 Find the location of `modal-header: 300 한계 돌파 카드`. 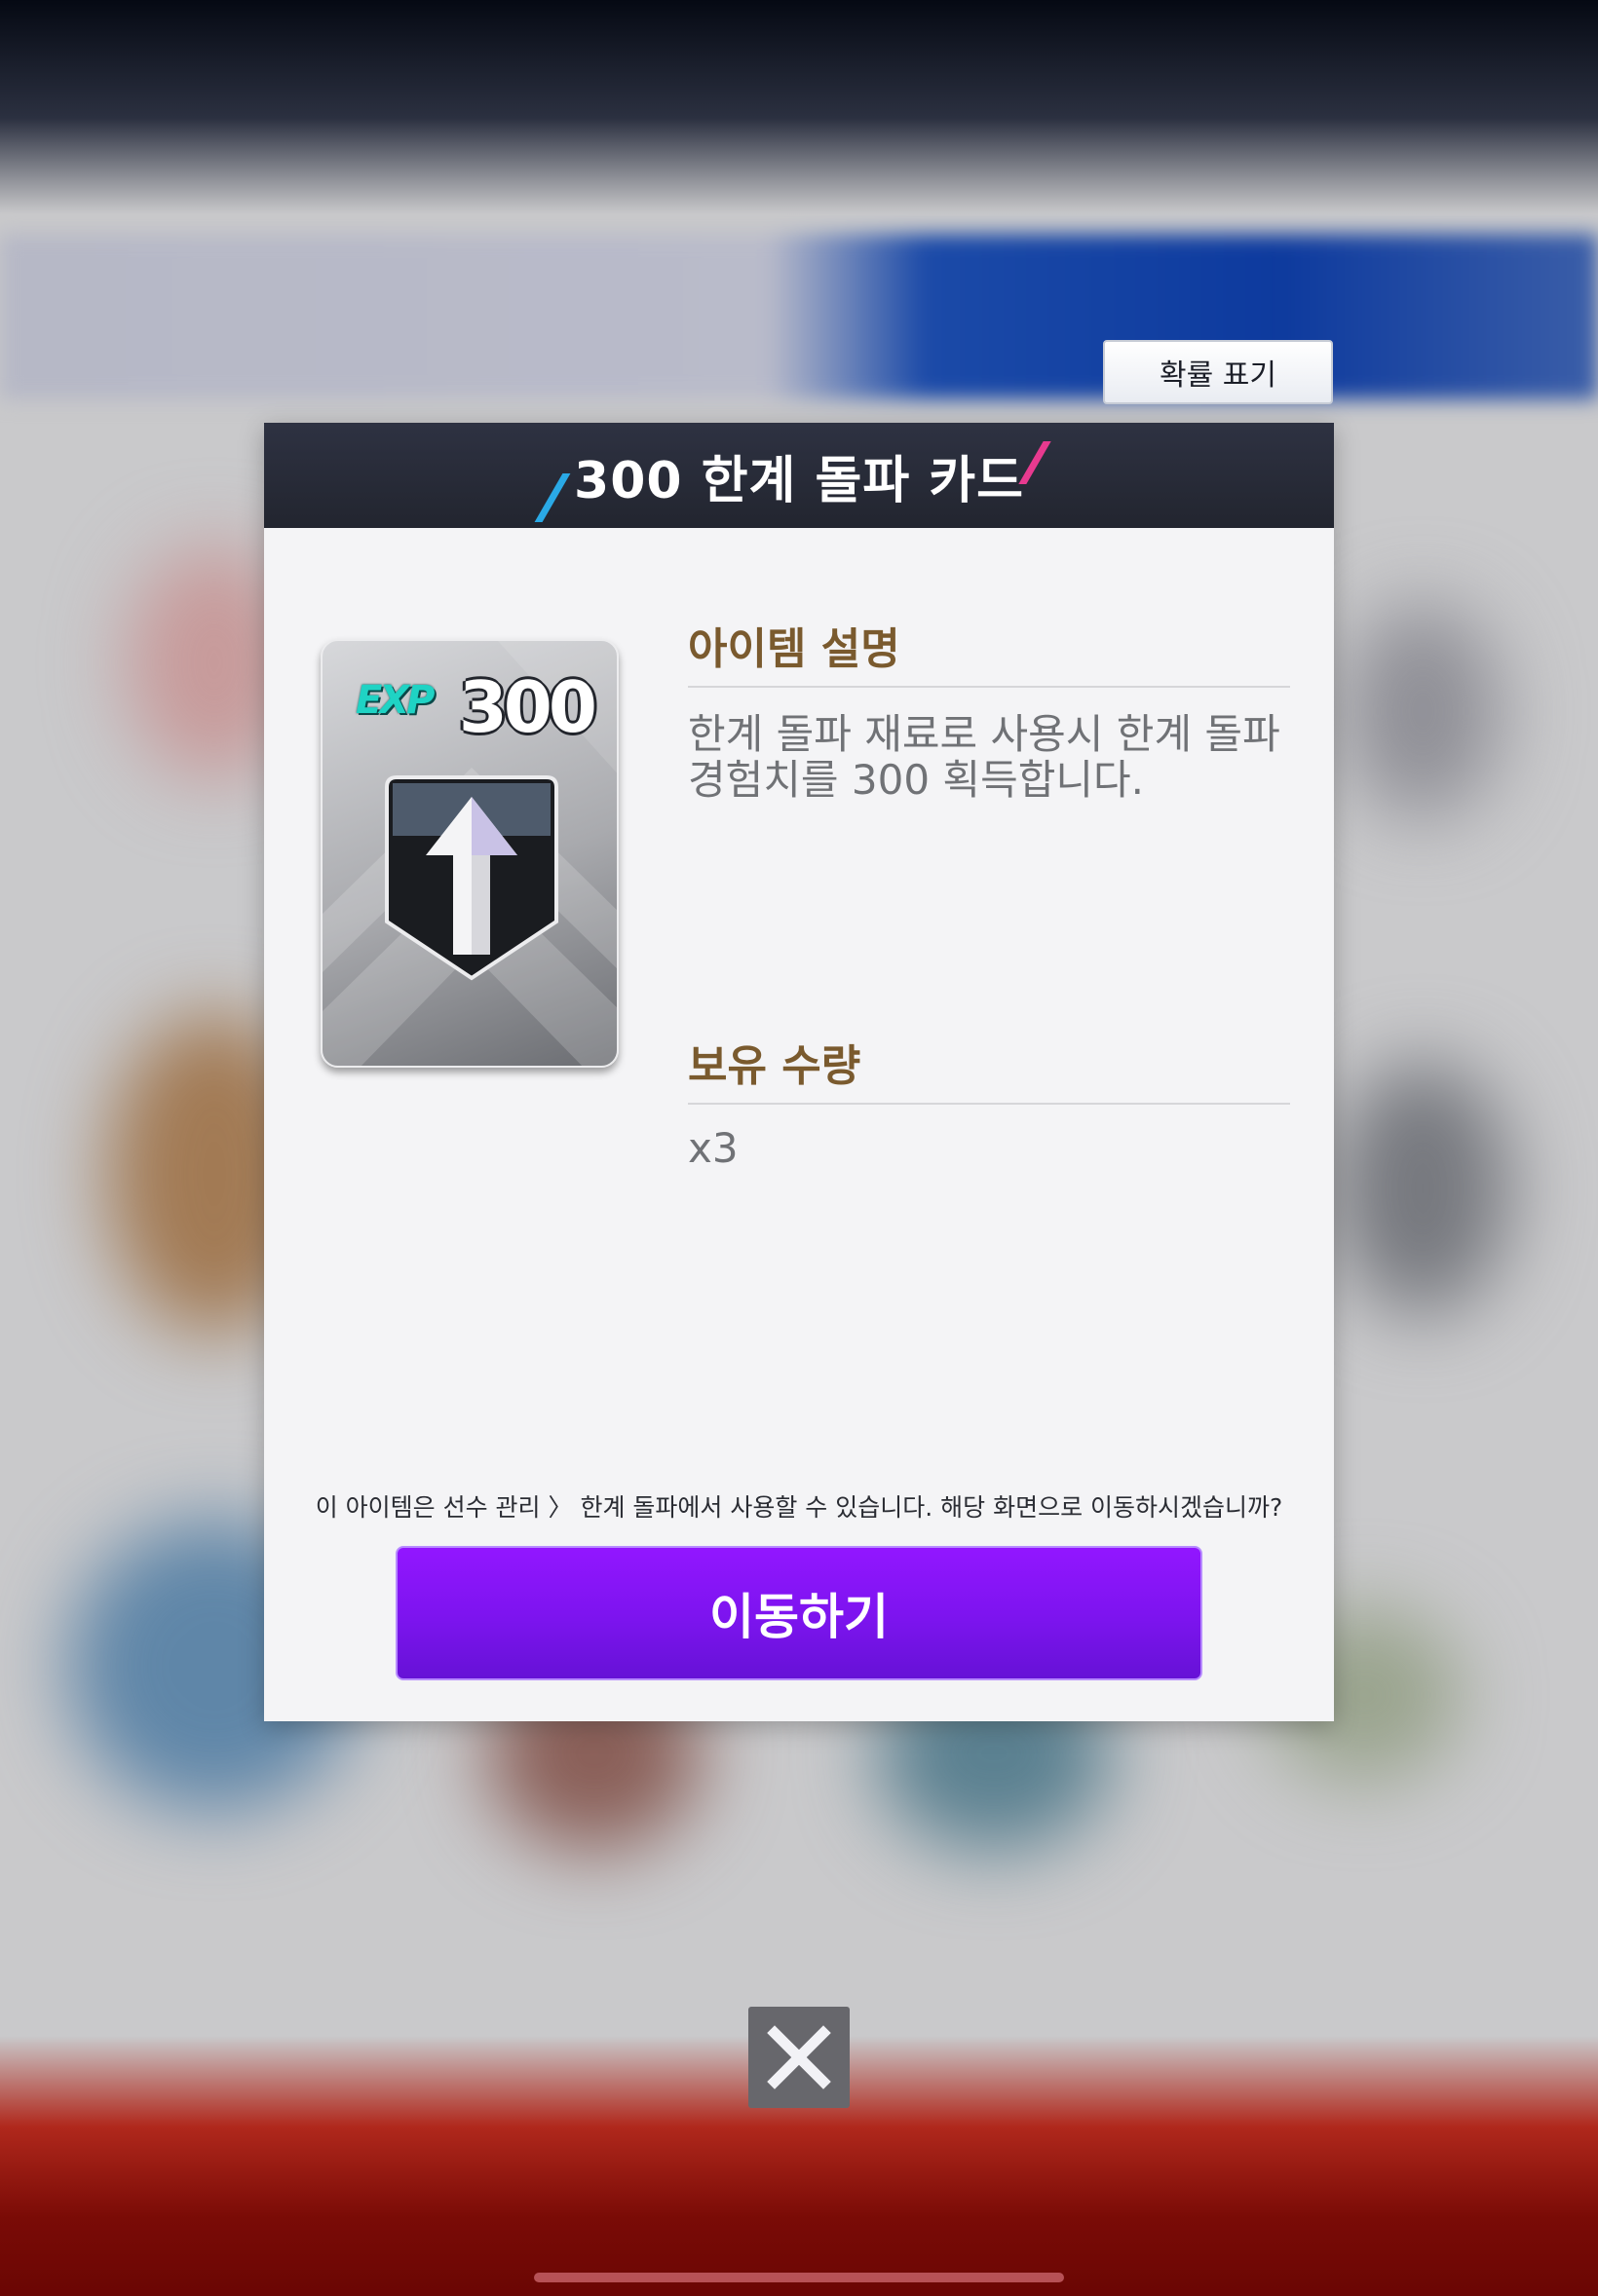

modal-header: 300 한계 돌파 카드 is located at coordinates (799, 475).